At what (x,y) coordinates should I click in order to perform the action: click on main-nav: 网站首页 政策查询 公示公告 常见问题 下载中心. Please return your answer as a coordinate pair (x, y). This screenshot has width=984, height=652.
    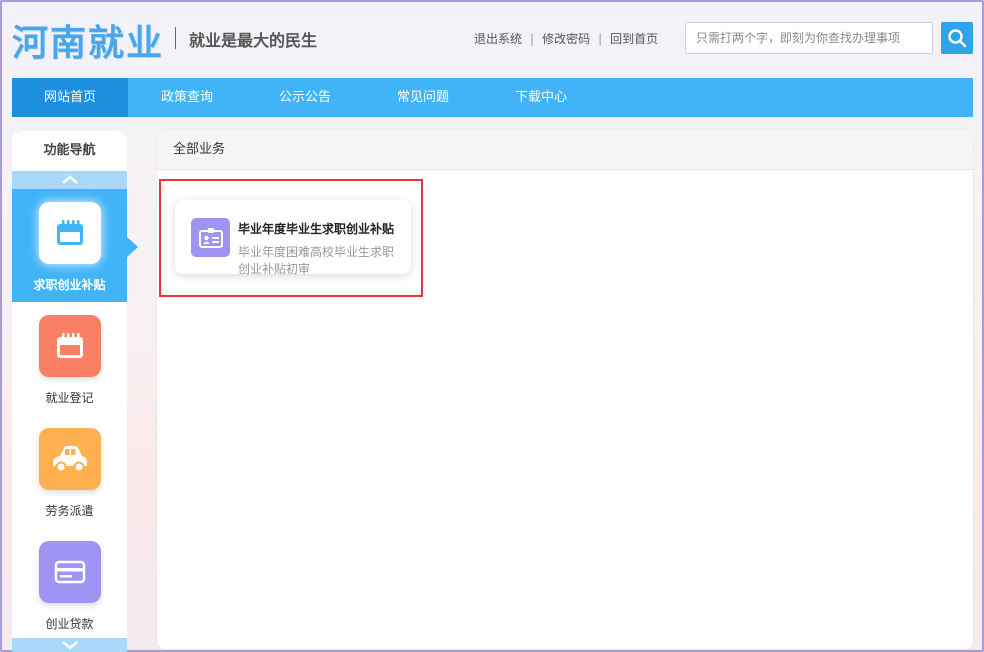
    Looking at the image, I should click on (492, 97).